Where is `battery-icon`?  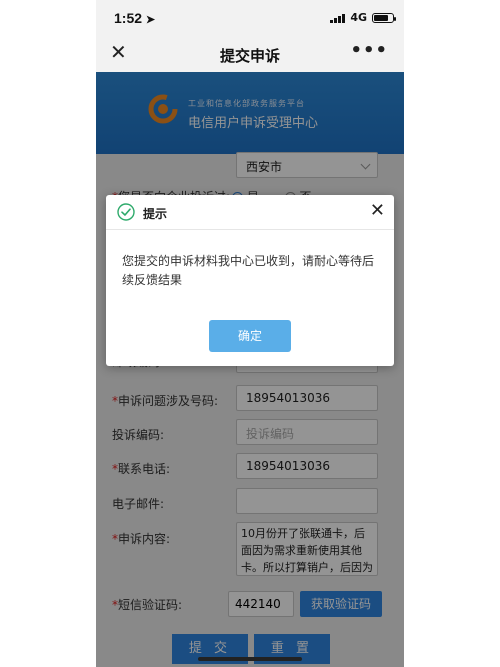 battery-icon is located at coordinates (384, 17).